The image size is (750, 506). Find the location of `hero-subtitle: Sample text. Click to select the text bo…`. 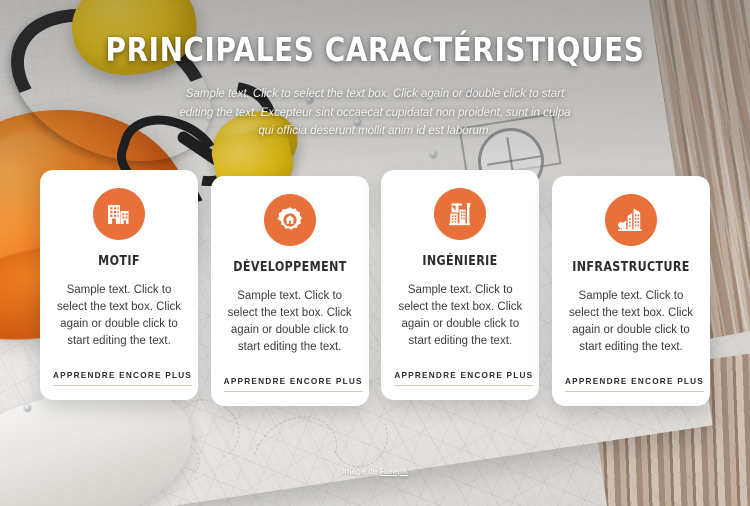

hero-subtitle: Sample text. Click to select the text bo… is located at coordinates (375, 113).